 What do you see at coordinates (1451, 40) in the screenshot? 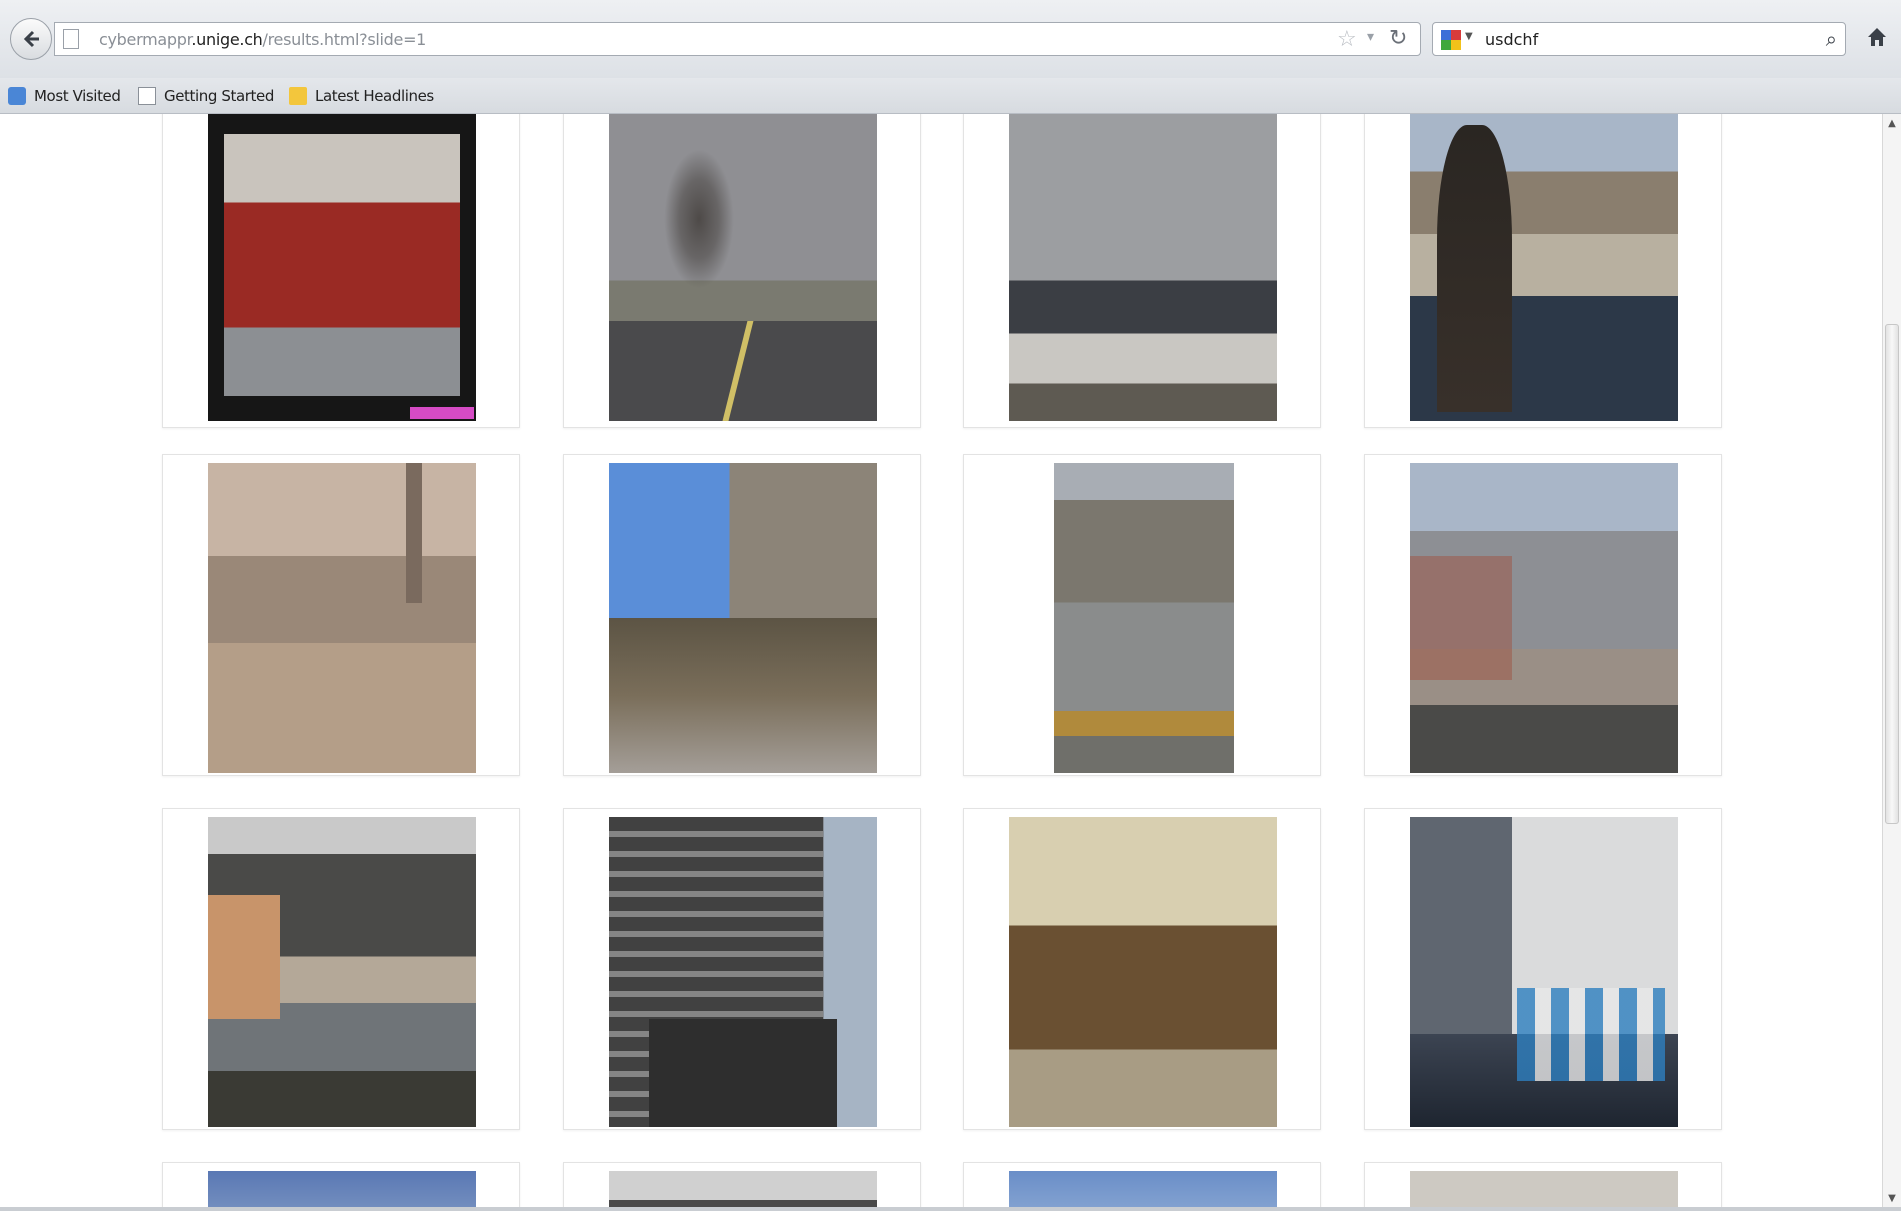
I see `search-engine-icon` at bounding box center [1451, 40].